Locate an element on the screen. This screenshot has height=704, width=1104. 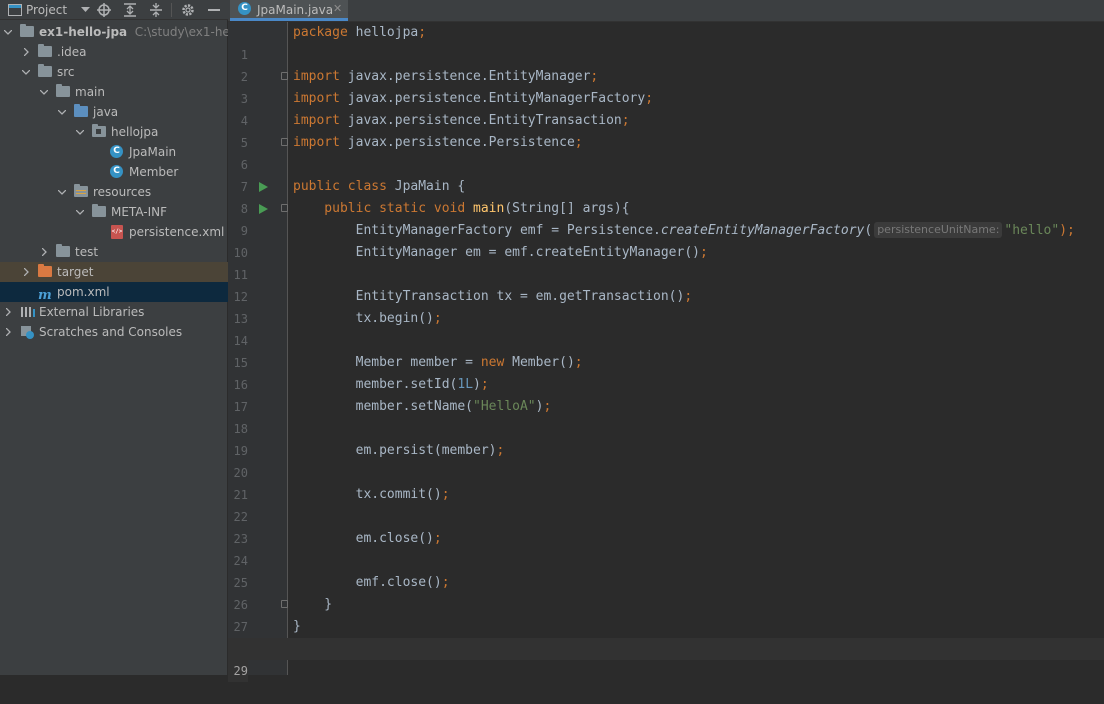
code-token: javax.persistence.EntityTransaction is located at coordinates (480, 120).